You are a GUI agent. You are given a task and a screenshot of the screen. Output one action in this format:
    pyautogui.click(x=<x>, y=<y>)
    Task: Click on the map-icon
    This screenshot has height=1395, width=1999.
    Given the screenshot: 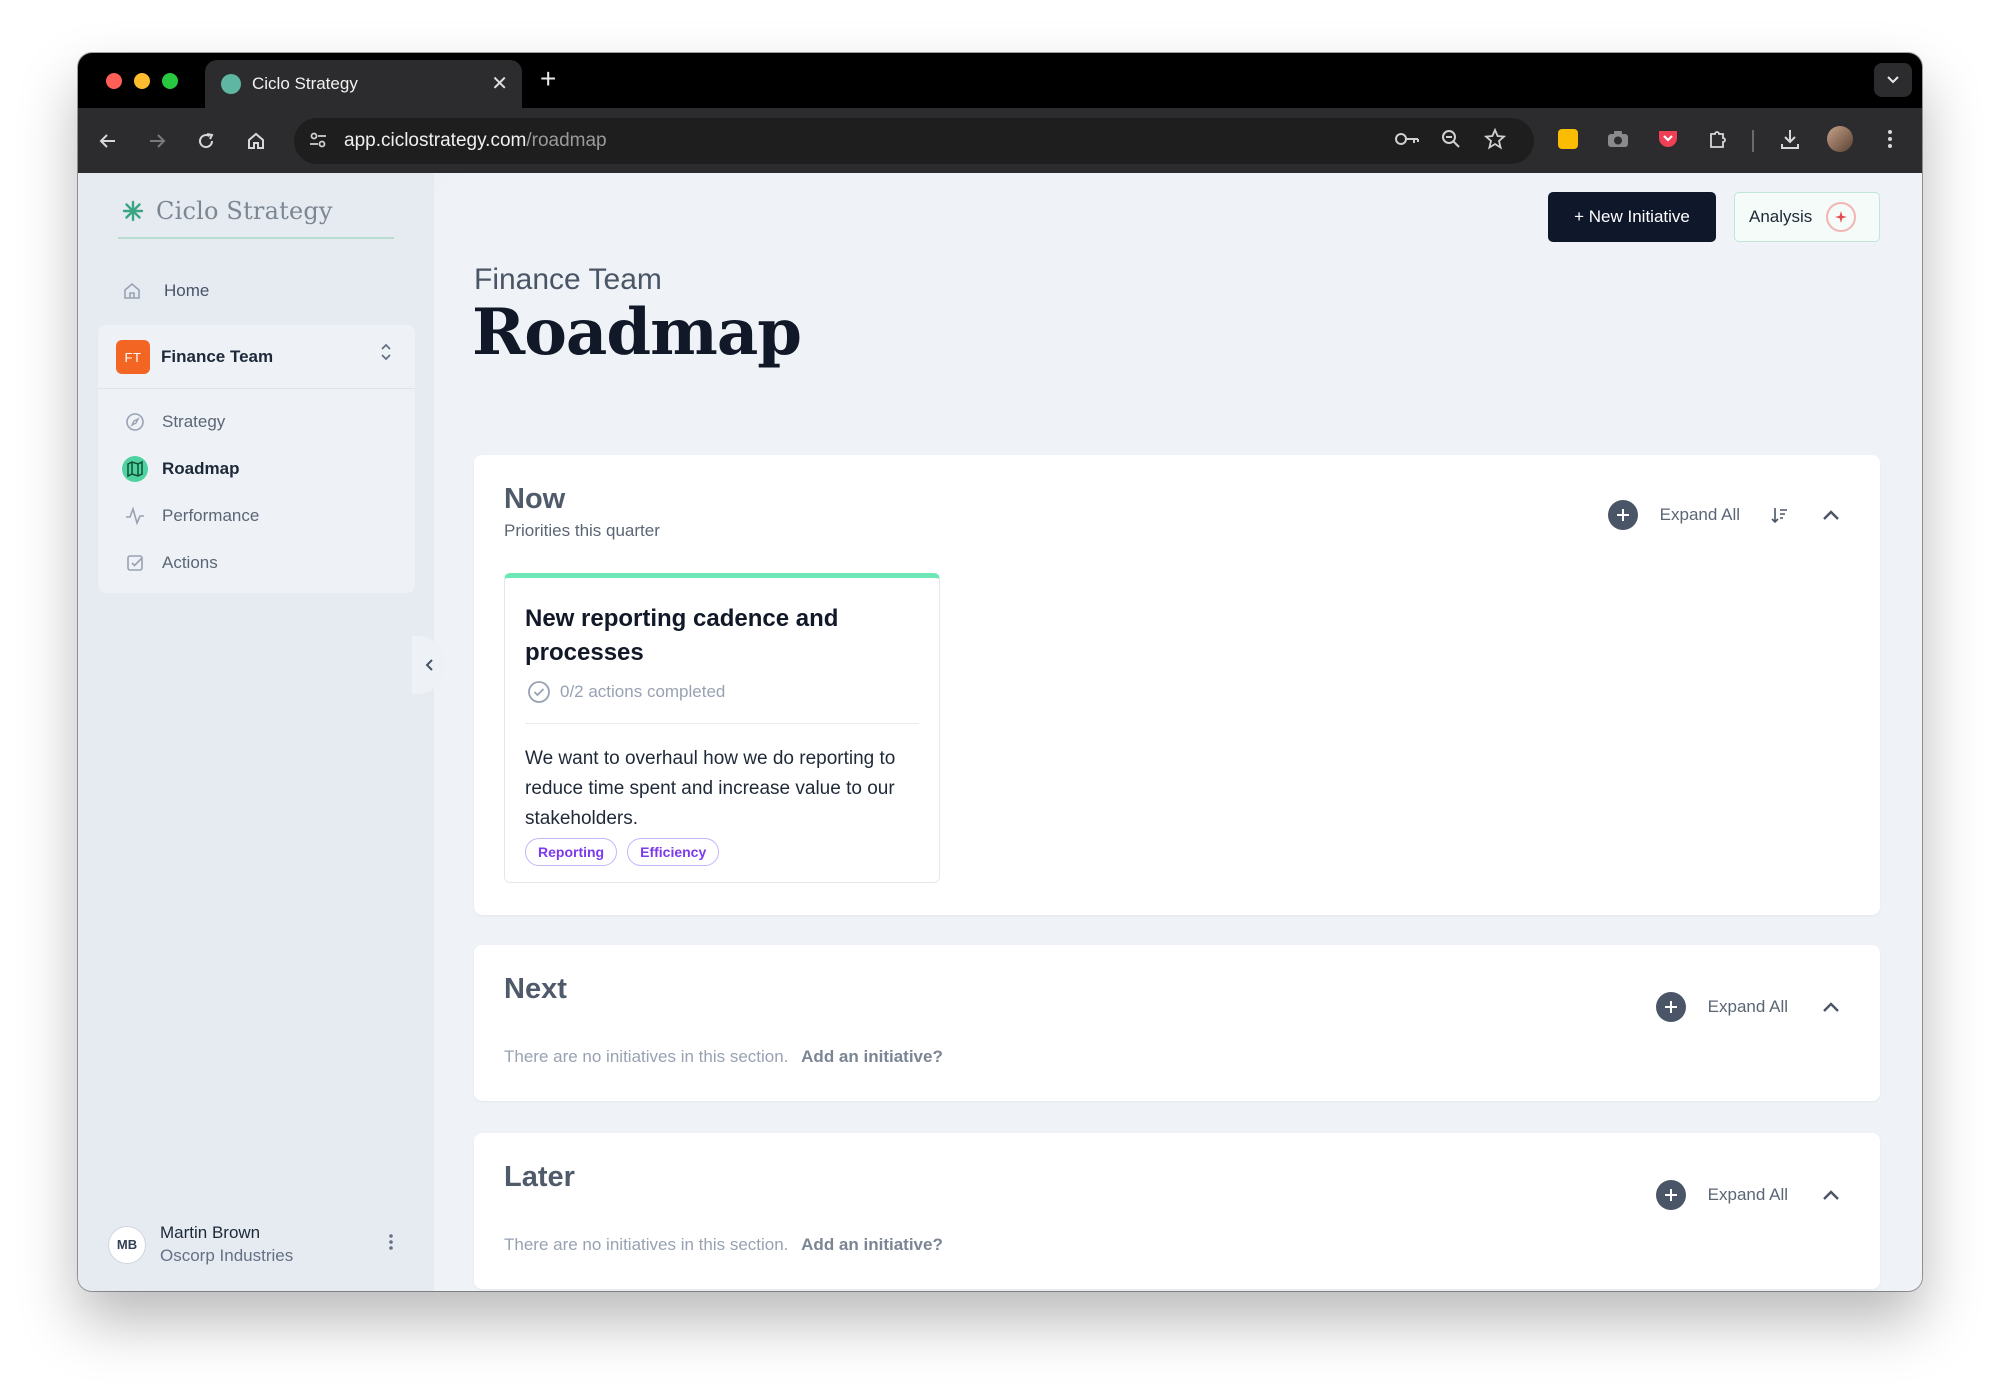 What is the action you would take?
    pyautogui.click(x=135, y=469)
    